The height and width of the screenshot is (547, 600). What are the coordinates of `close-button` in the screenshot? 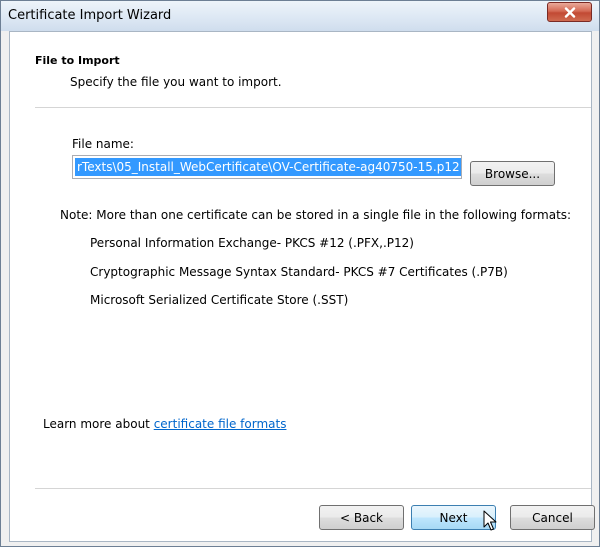 It's located at (569, 12).